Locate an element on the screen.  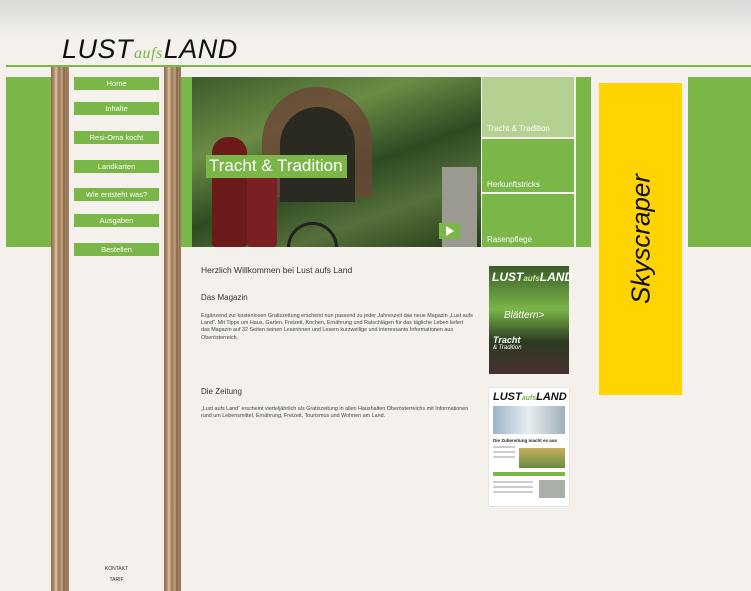
tab-label: Rasenpflege is located at coordinates (509, 239).